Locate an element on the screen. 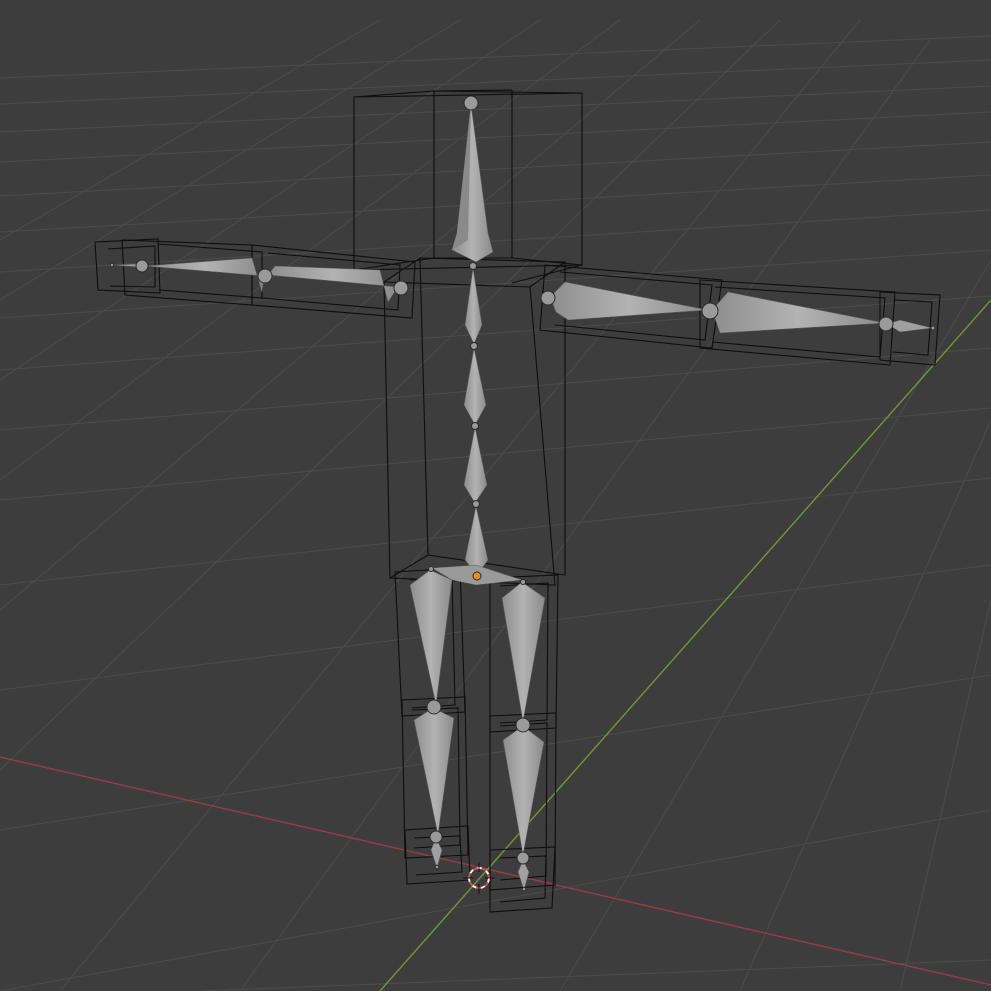 The height and width of the screenshot is (991, 991). spine-base-bone is located at coordinates (476, 540).